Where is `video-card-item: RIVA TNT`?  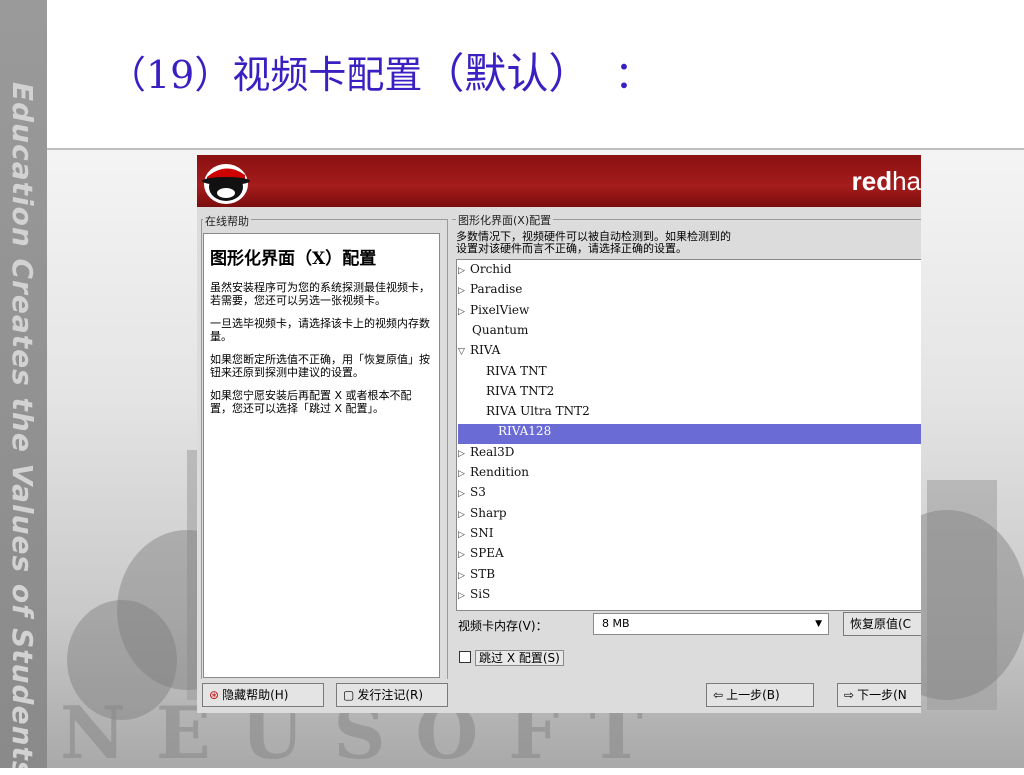 video-card-item: RIVA TNT is located at coordinates (502, 374).